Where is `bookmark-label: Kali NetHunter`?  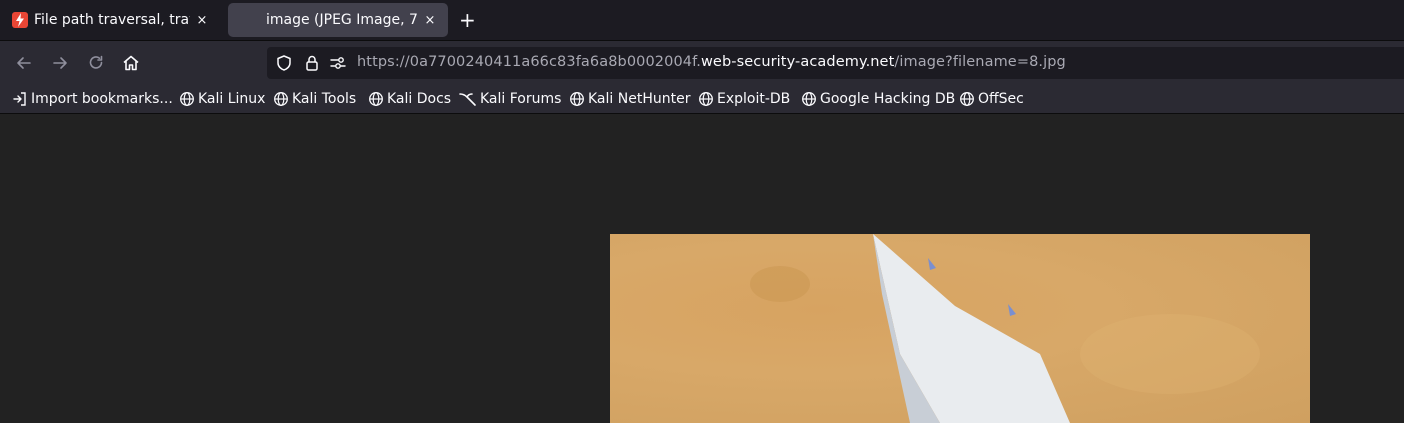 bookmark-label: Kali NetHunter is located at coordinates (639, 99).